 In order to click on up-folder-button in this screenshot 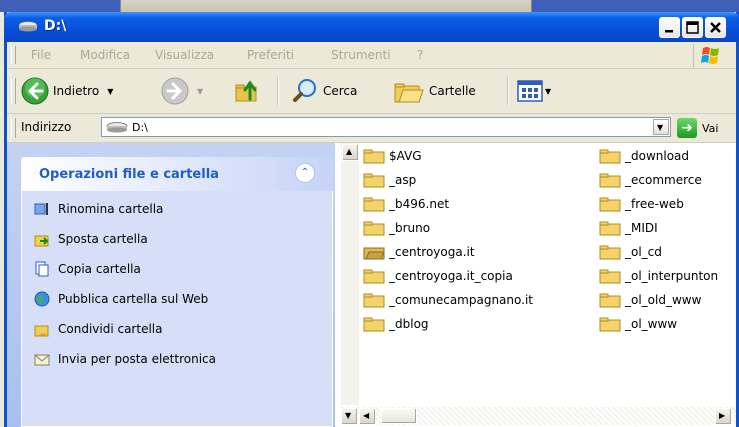, I will do `click(247, 91)`.